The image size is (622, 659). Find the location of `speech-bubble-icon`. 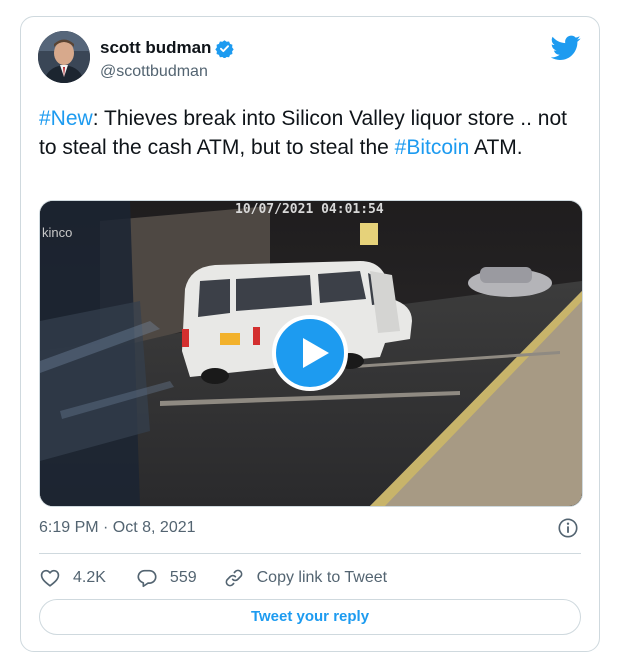

speech-bubble-icon is located at coordinates (147, 578).